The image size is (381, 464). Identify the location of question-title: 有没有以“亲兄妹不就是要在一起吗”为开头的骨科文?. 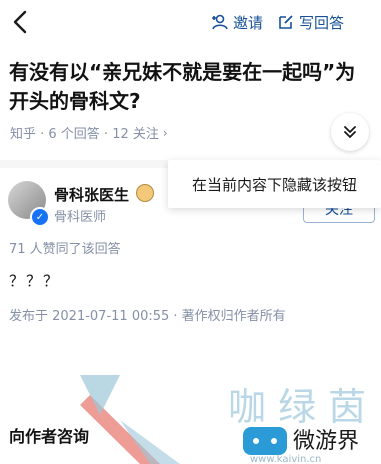
(190, 87).